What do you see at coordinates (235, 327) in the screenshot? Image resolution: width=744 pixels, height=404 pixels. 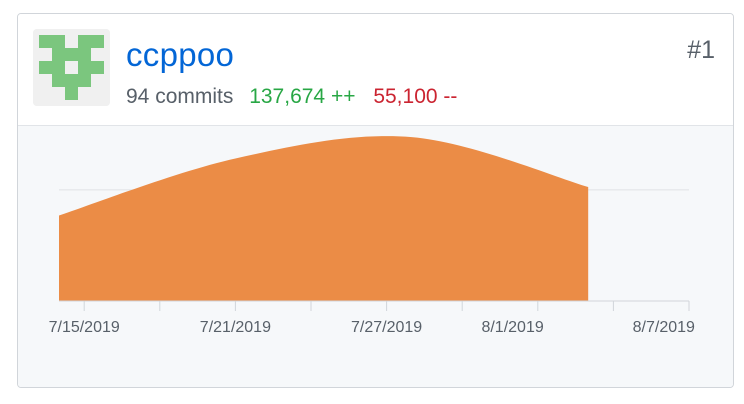 I see `x-axis-tick-label: 7/21/2019` at bounding box center [235, 327].